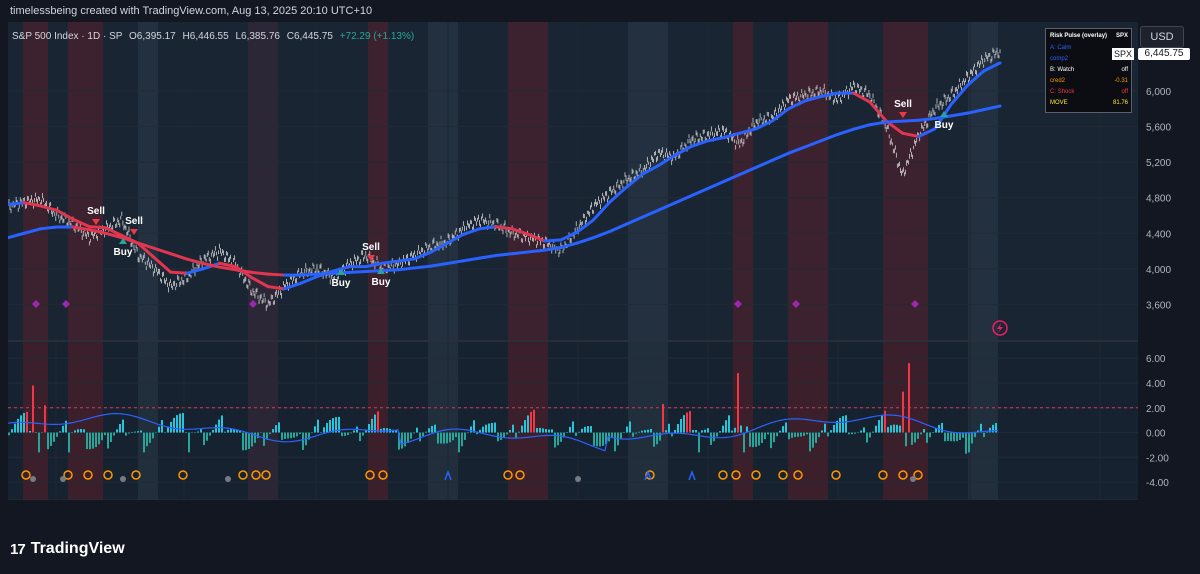 The height and width of the screenshot is (574, 1200). Describe the element at coordinates (1061, 48) in the screenshot. I see `legend-row-label: A: Calm` at that location.